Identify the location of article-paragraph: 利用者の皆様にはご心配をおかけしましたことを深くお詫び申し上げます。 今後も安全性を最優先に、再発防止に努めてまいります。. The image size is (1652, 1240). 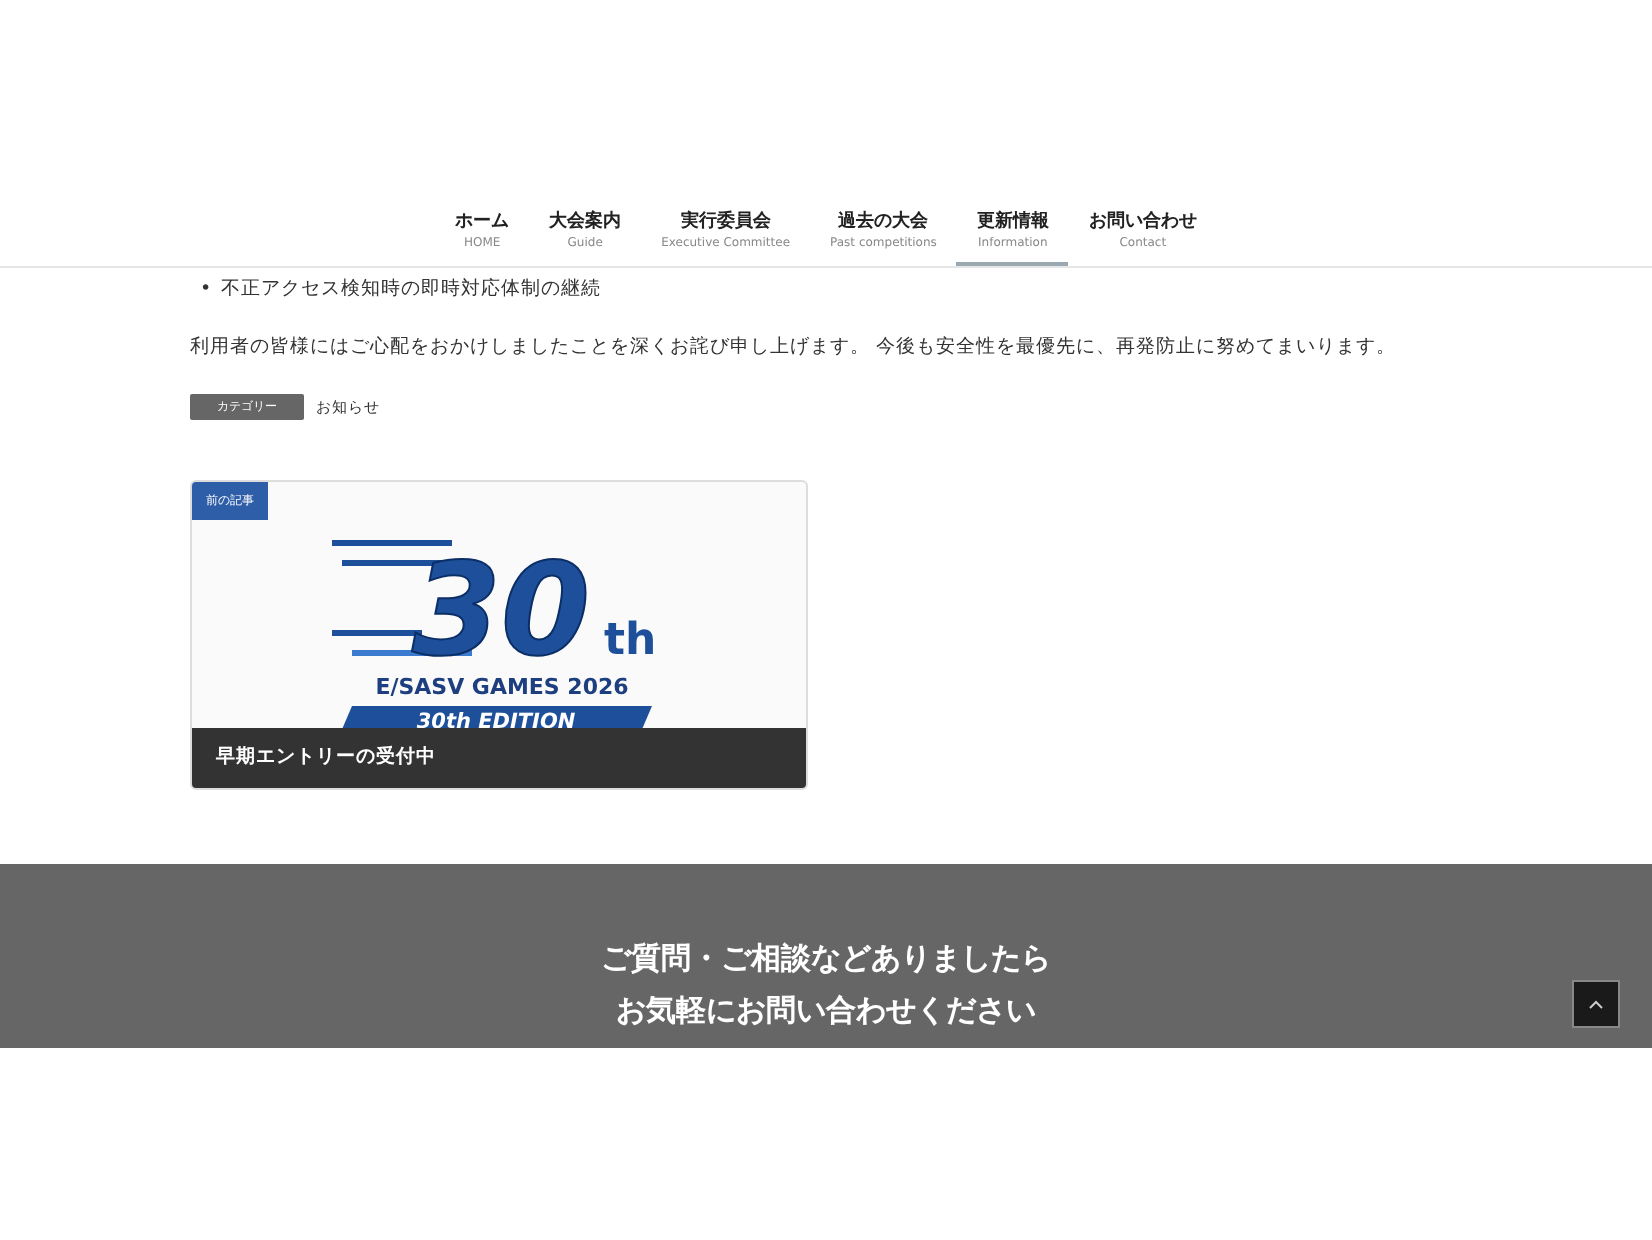
(794, 347).